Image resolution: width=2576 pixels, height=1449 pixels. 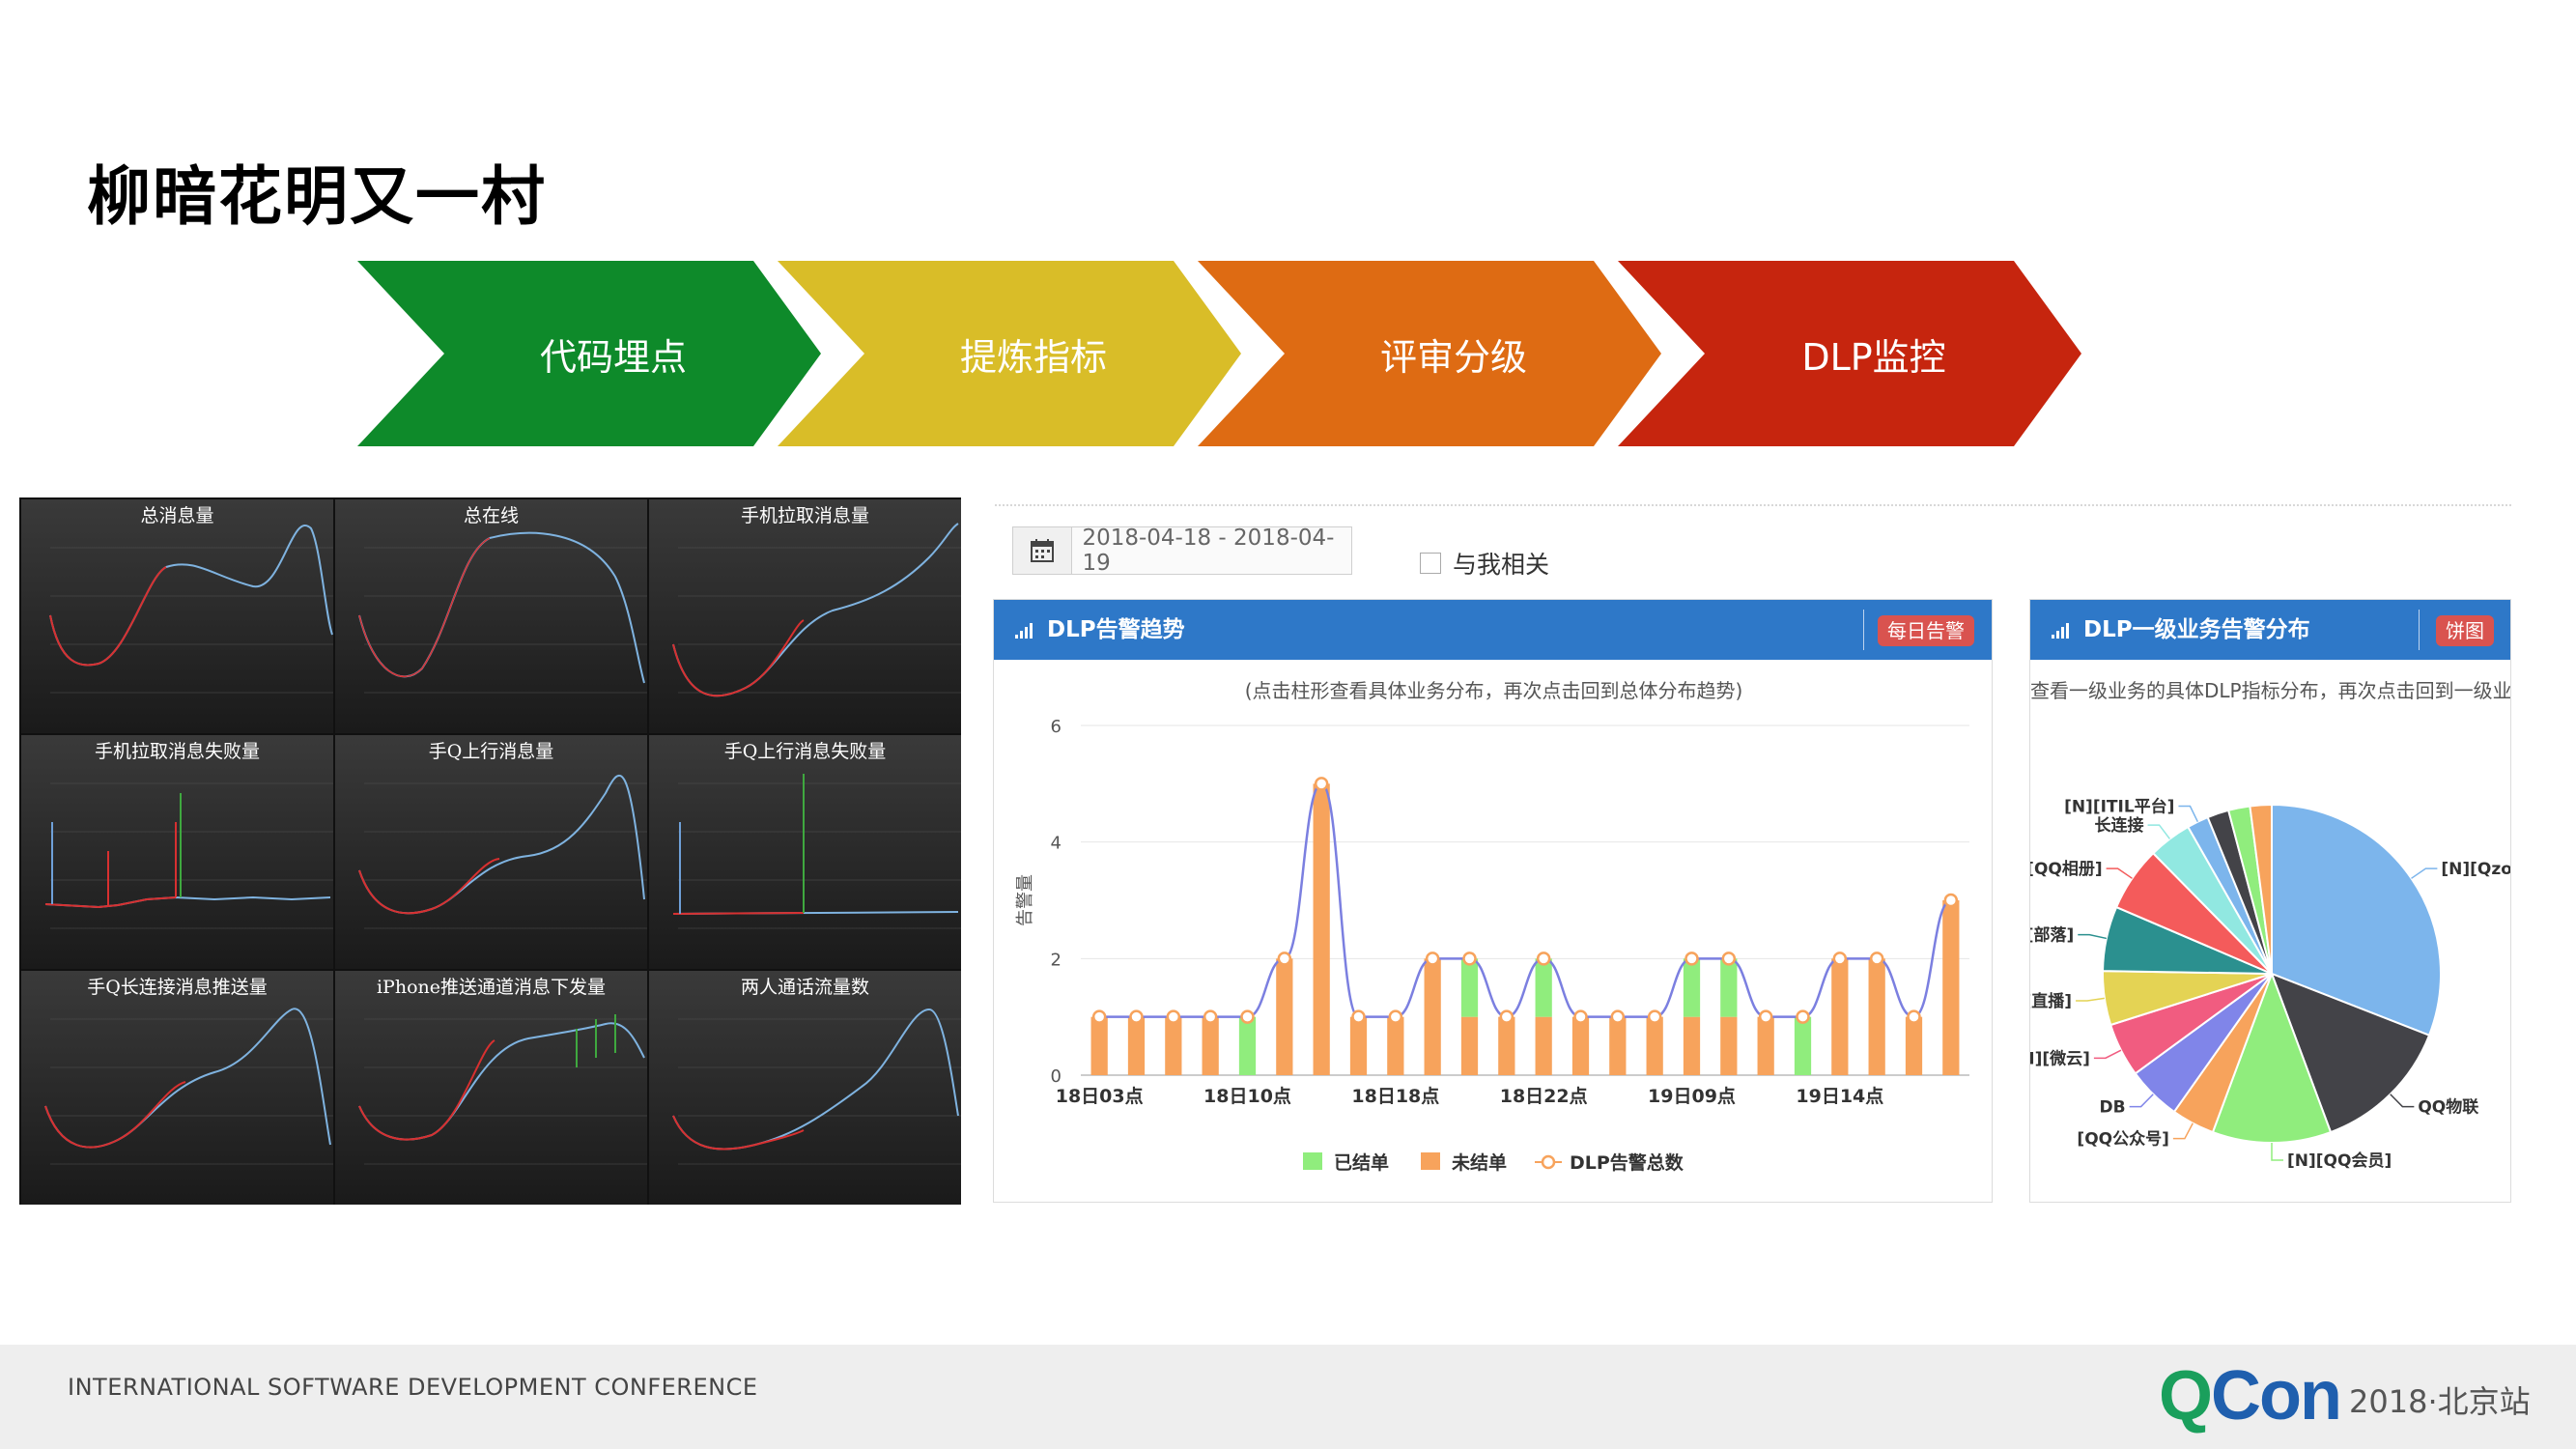 I want to click on x-tick-label: 18日03点, so click(x=1100, y=1096).